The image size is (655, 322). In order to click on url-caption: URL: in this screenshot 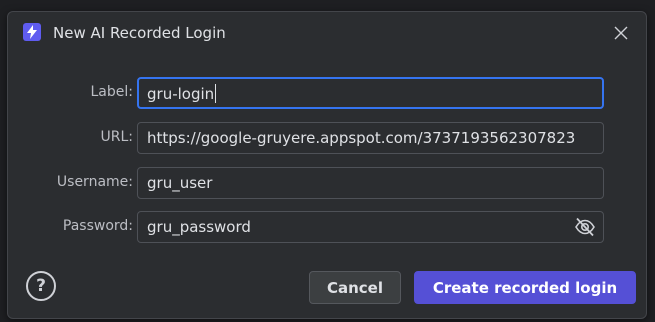, I will do `click(117, 137)`.